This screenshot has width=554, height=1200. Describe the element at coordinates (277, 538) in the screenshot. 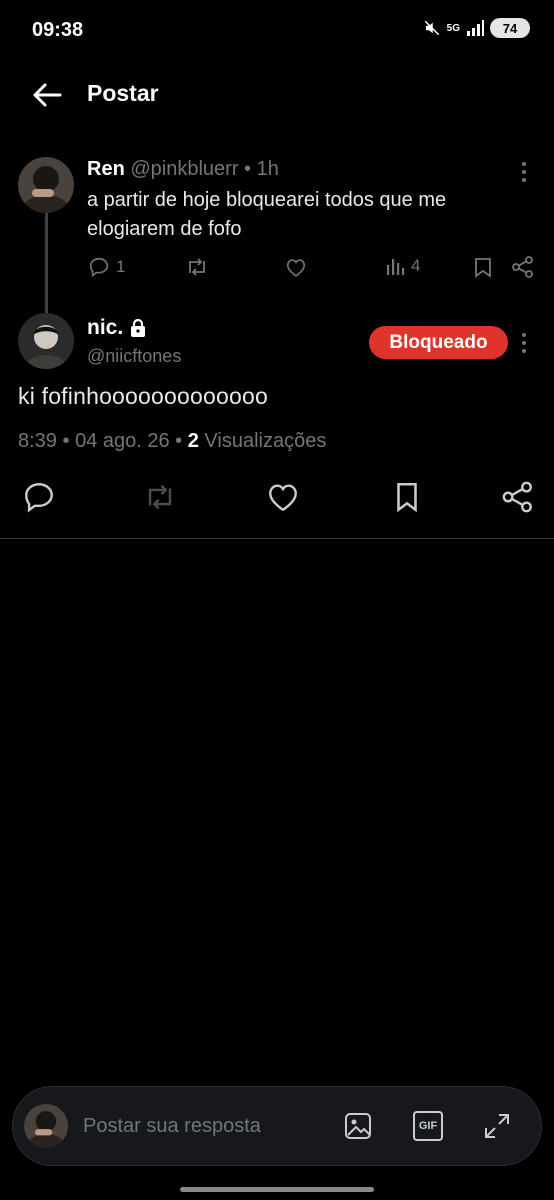

I see `divider` at that location.